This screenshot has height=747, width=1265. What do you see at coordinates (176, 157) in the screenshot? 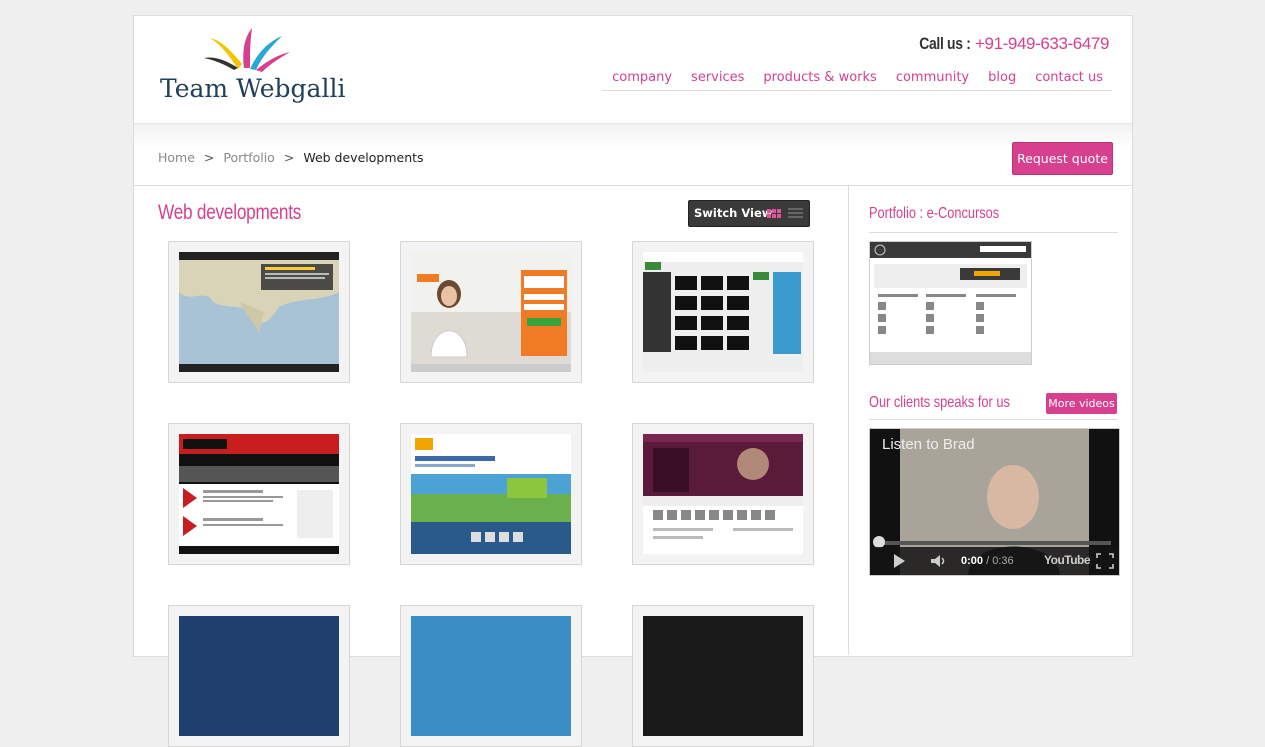
I see `breadcrumb-home: Home` at bounding box center [176, 157].